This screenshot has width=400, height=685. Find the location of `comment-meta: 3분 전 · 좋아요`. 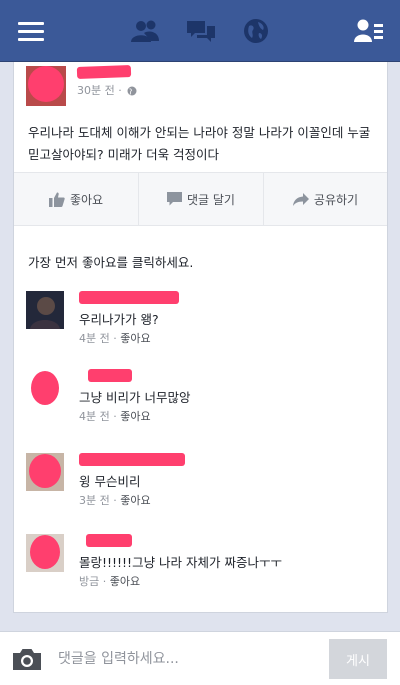

comment-meta: 3분 전 · 좋아요 is located at coordinates (115, 500).